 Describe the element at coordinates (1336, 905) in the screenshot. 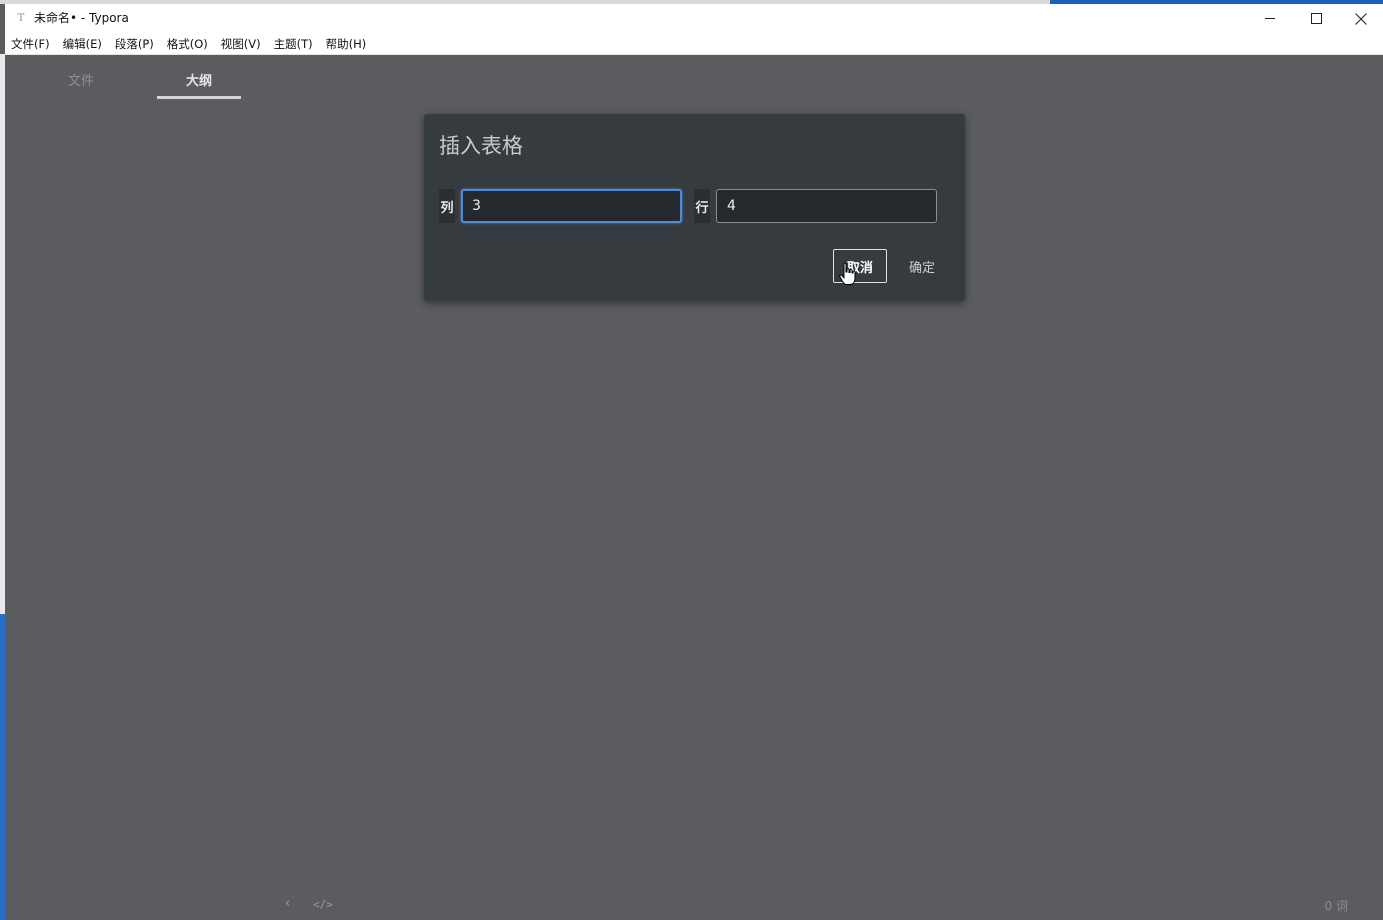

I see `word-count: 0 词` at that location.